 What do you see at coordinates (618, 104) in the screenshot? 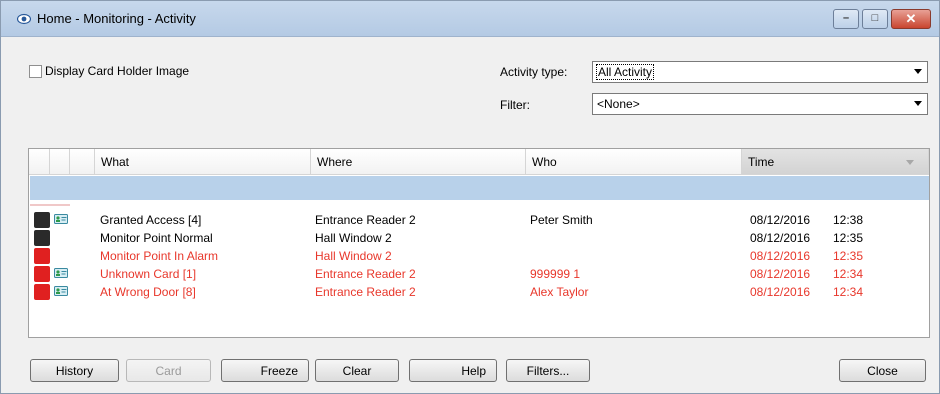
I see `filter-value: <None>` at bounding box center [618, 104].